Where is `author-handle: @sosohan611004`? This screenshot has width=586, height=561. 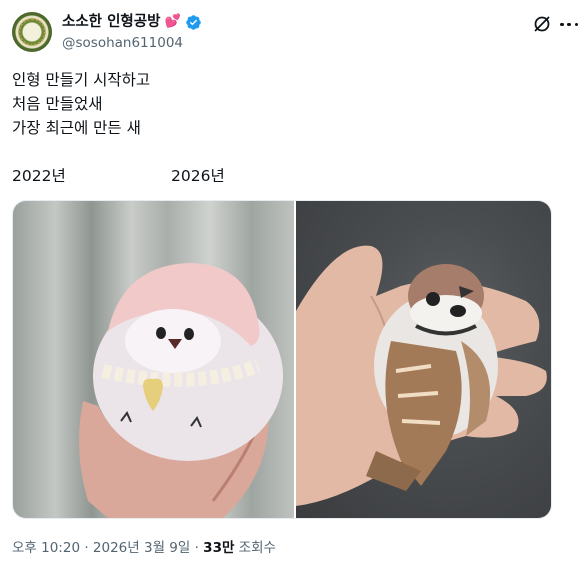
author-handle: @sosohan611004 is located at coordinates (122, 43).